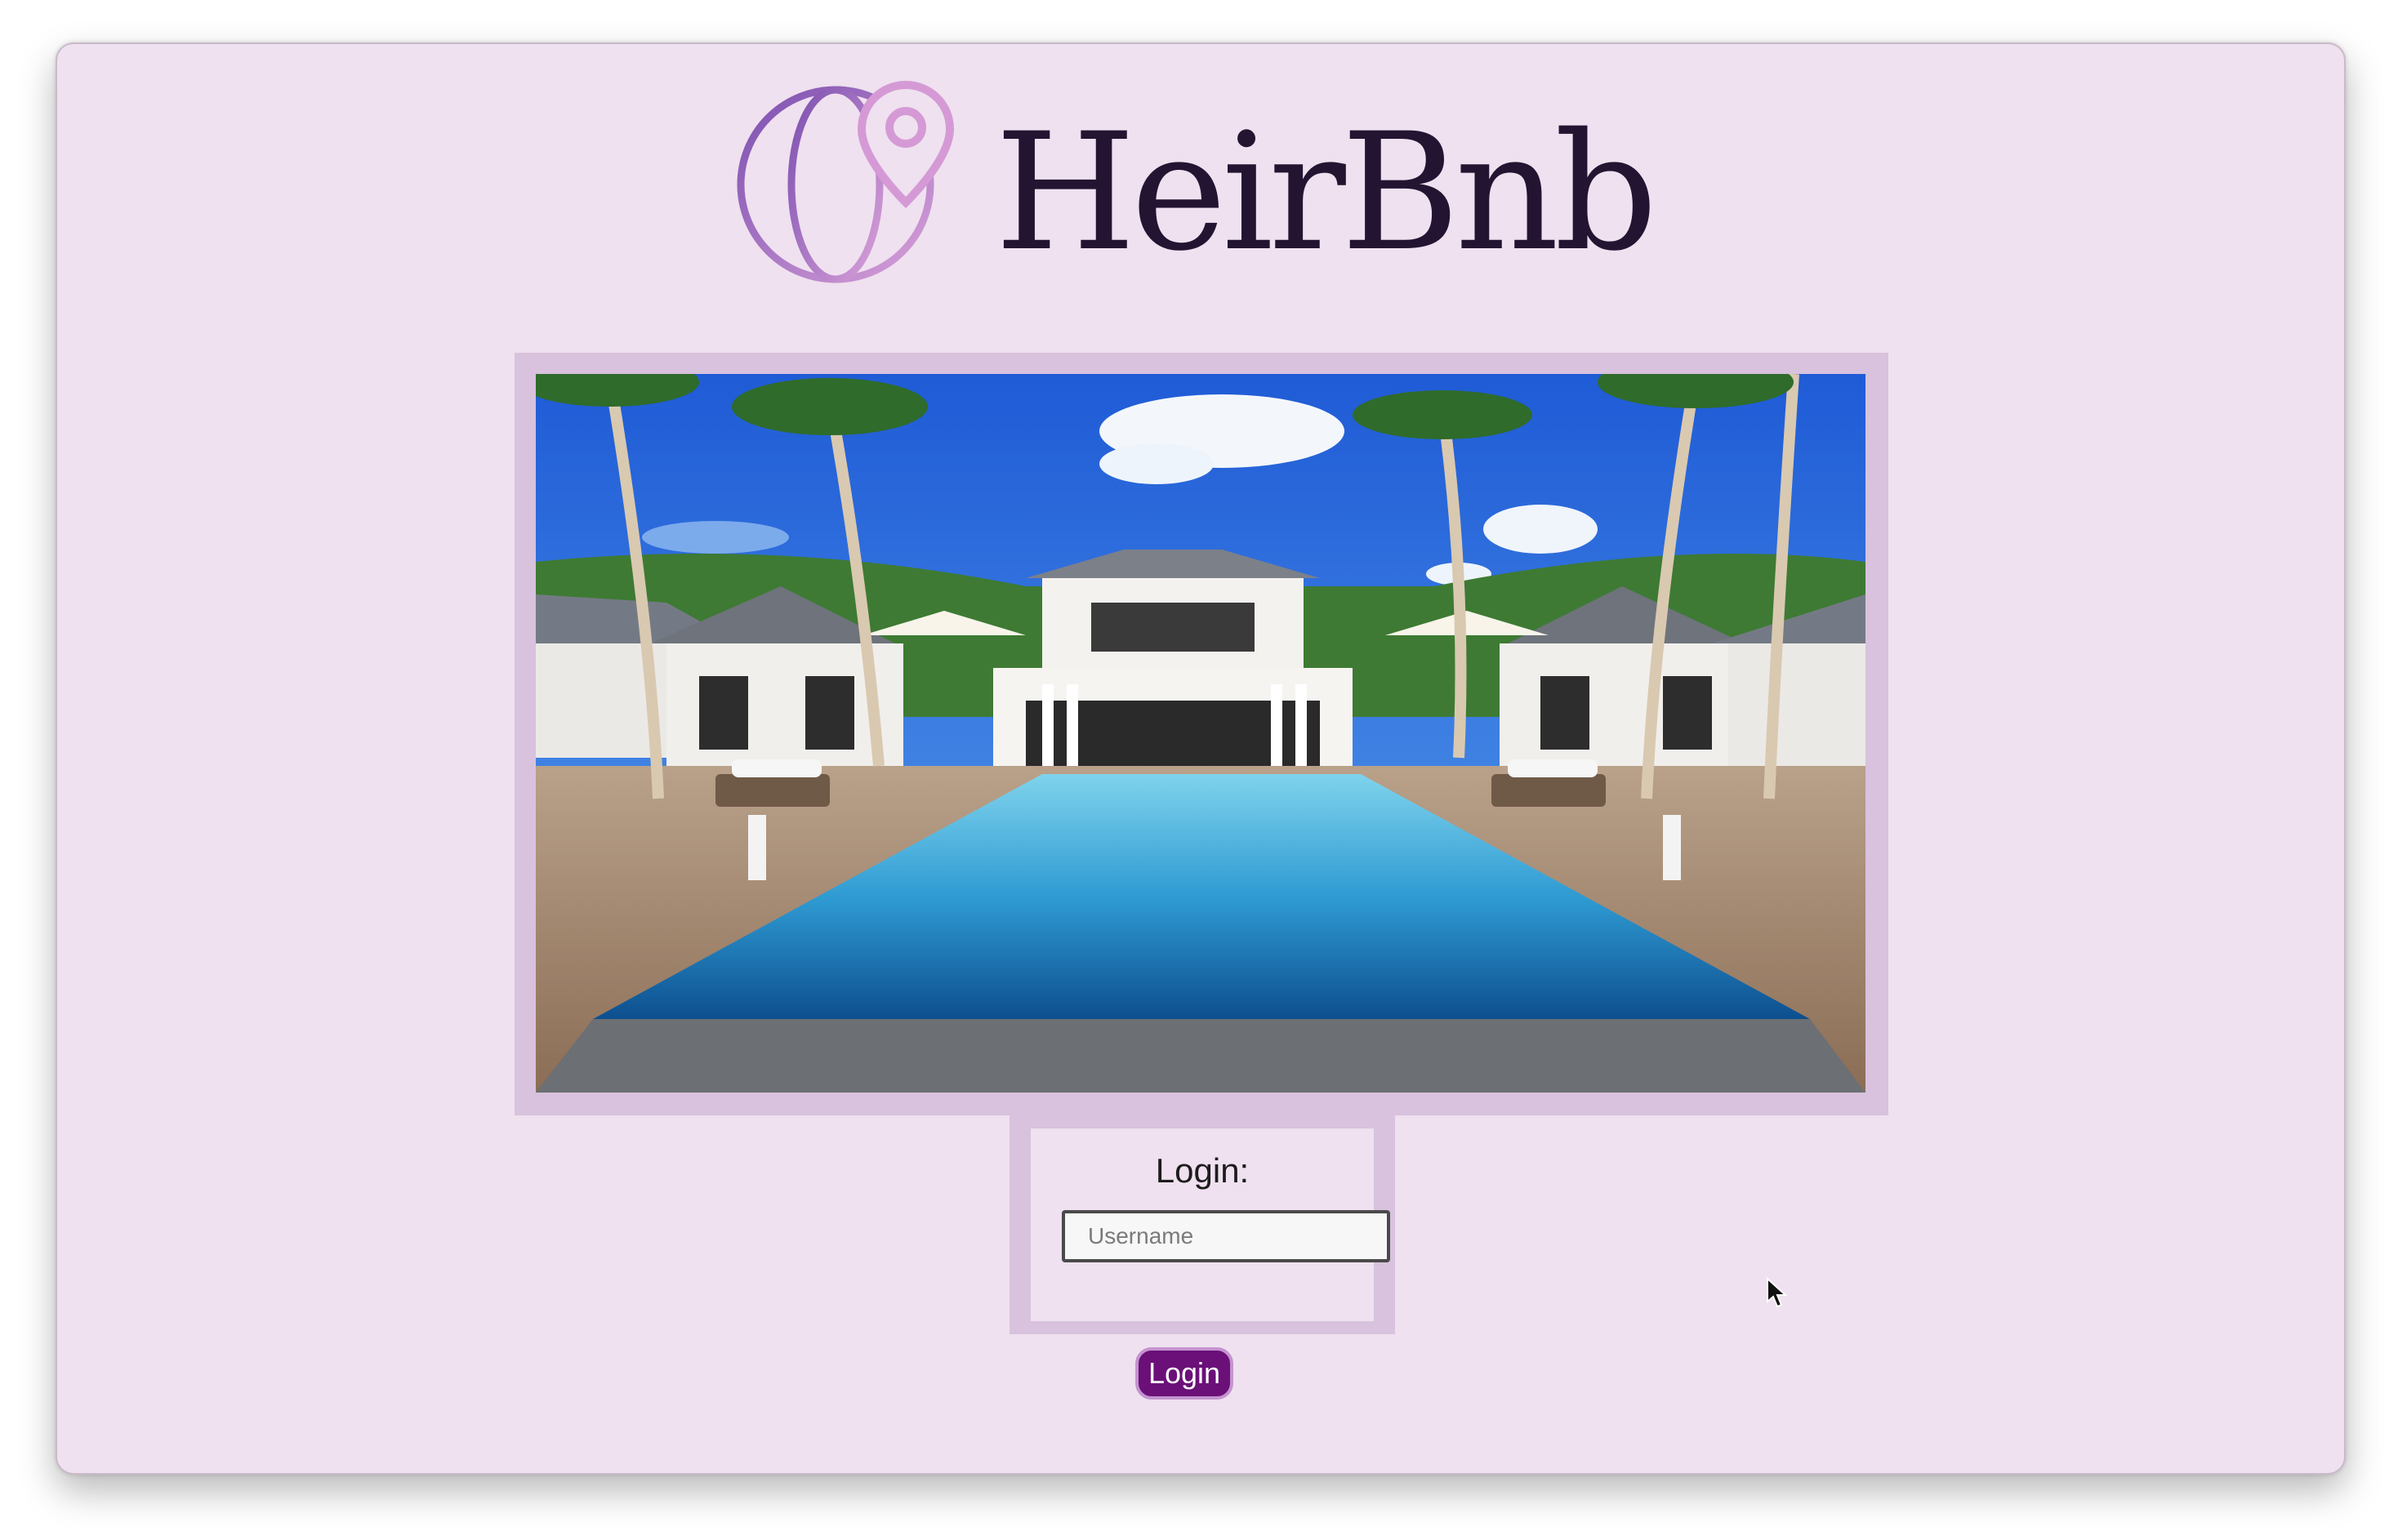  I want to click on globe-pin-icon, so click(850, 184).